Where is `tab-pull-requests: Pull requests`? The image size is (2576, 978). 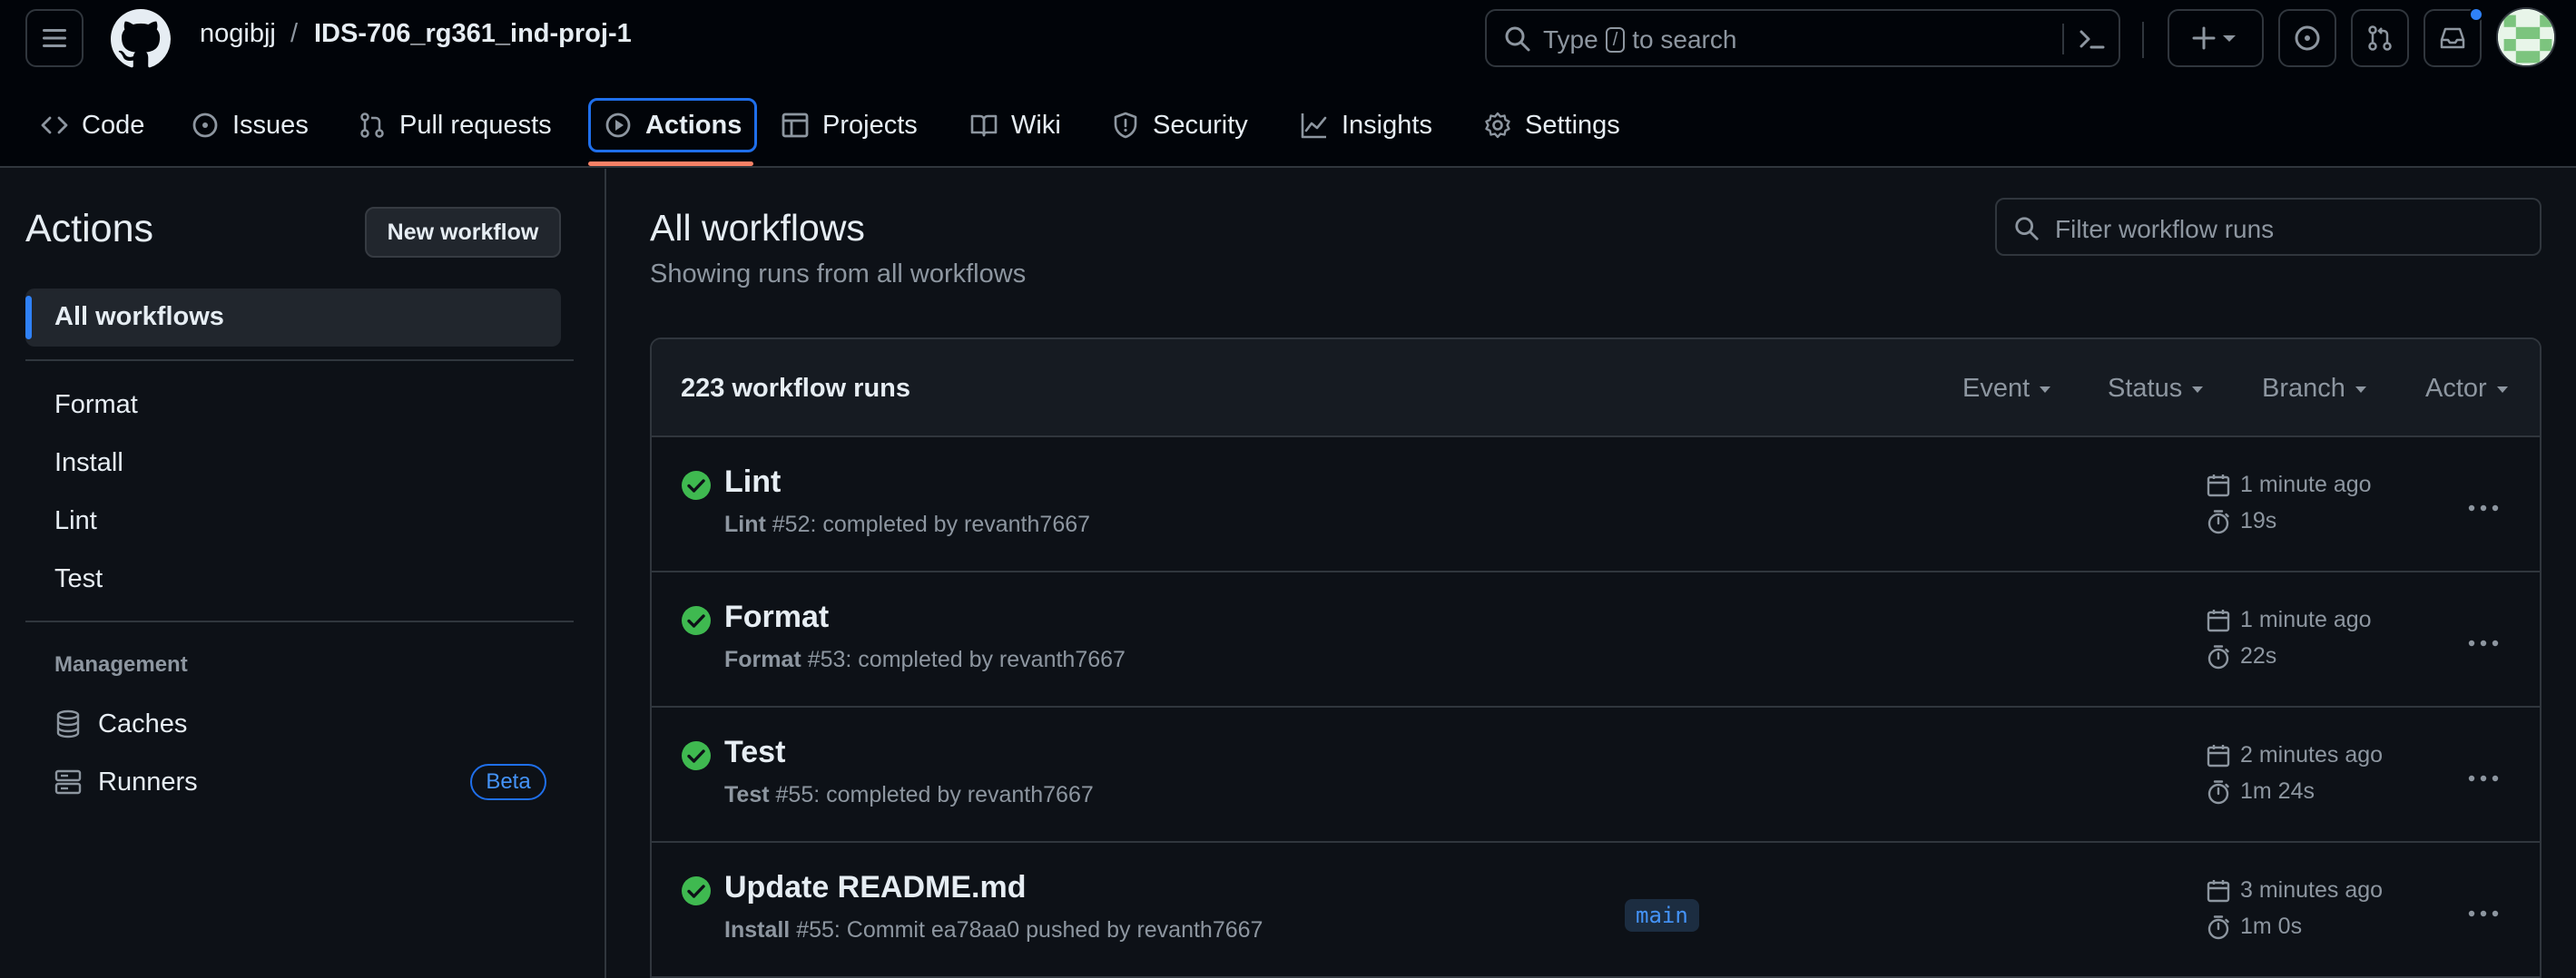
tab-pull-requests: Pull requests is located at coordinates (455, 125).